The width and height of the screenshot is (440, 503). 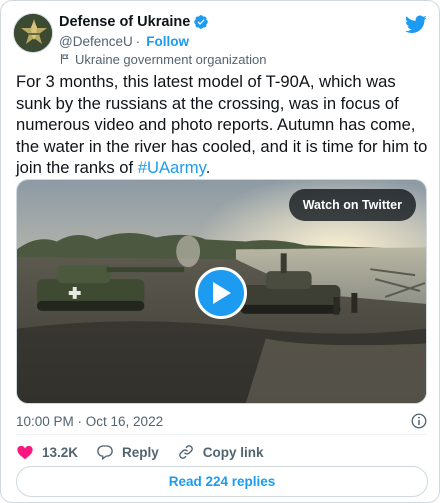 I want to click on like-button: 13.2K, so click(x=47, y=452).